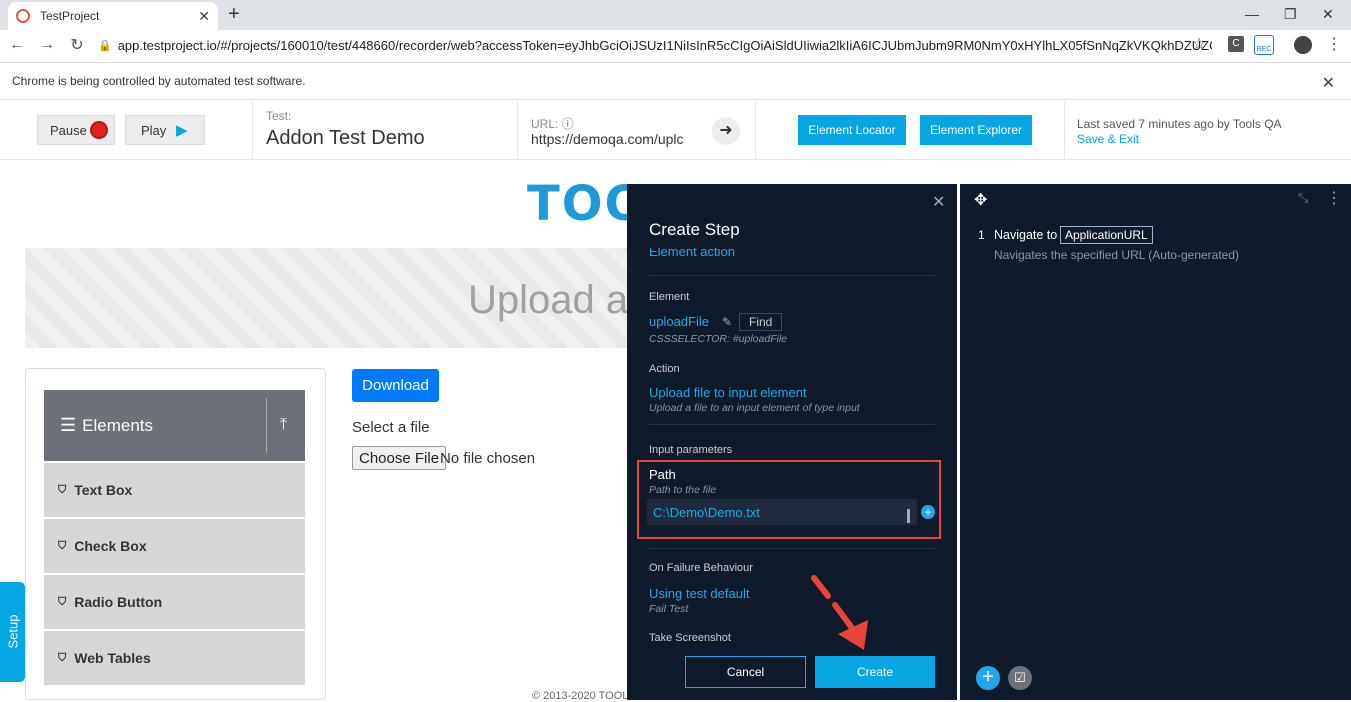 This screenshot has width=1351, height=702. What do you see at coordinates (204, 16) in the screenshot?
I see `close-tab-icon: ✕` at bounding box center [204, 16].